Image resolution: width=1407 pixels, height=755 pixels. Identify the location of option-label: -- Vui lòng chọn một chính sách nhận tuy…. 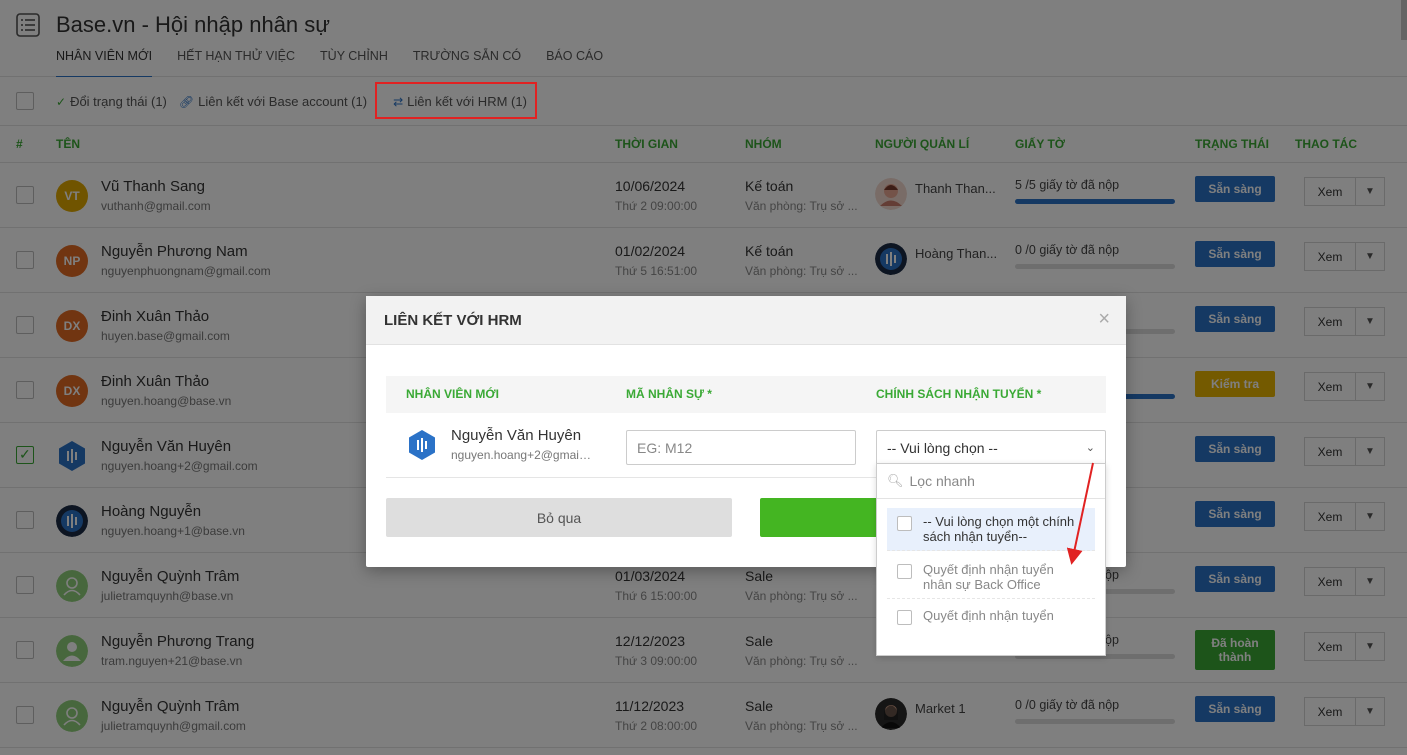
(999, 529).